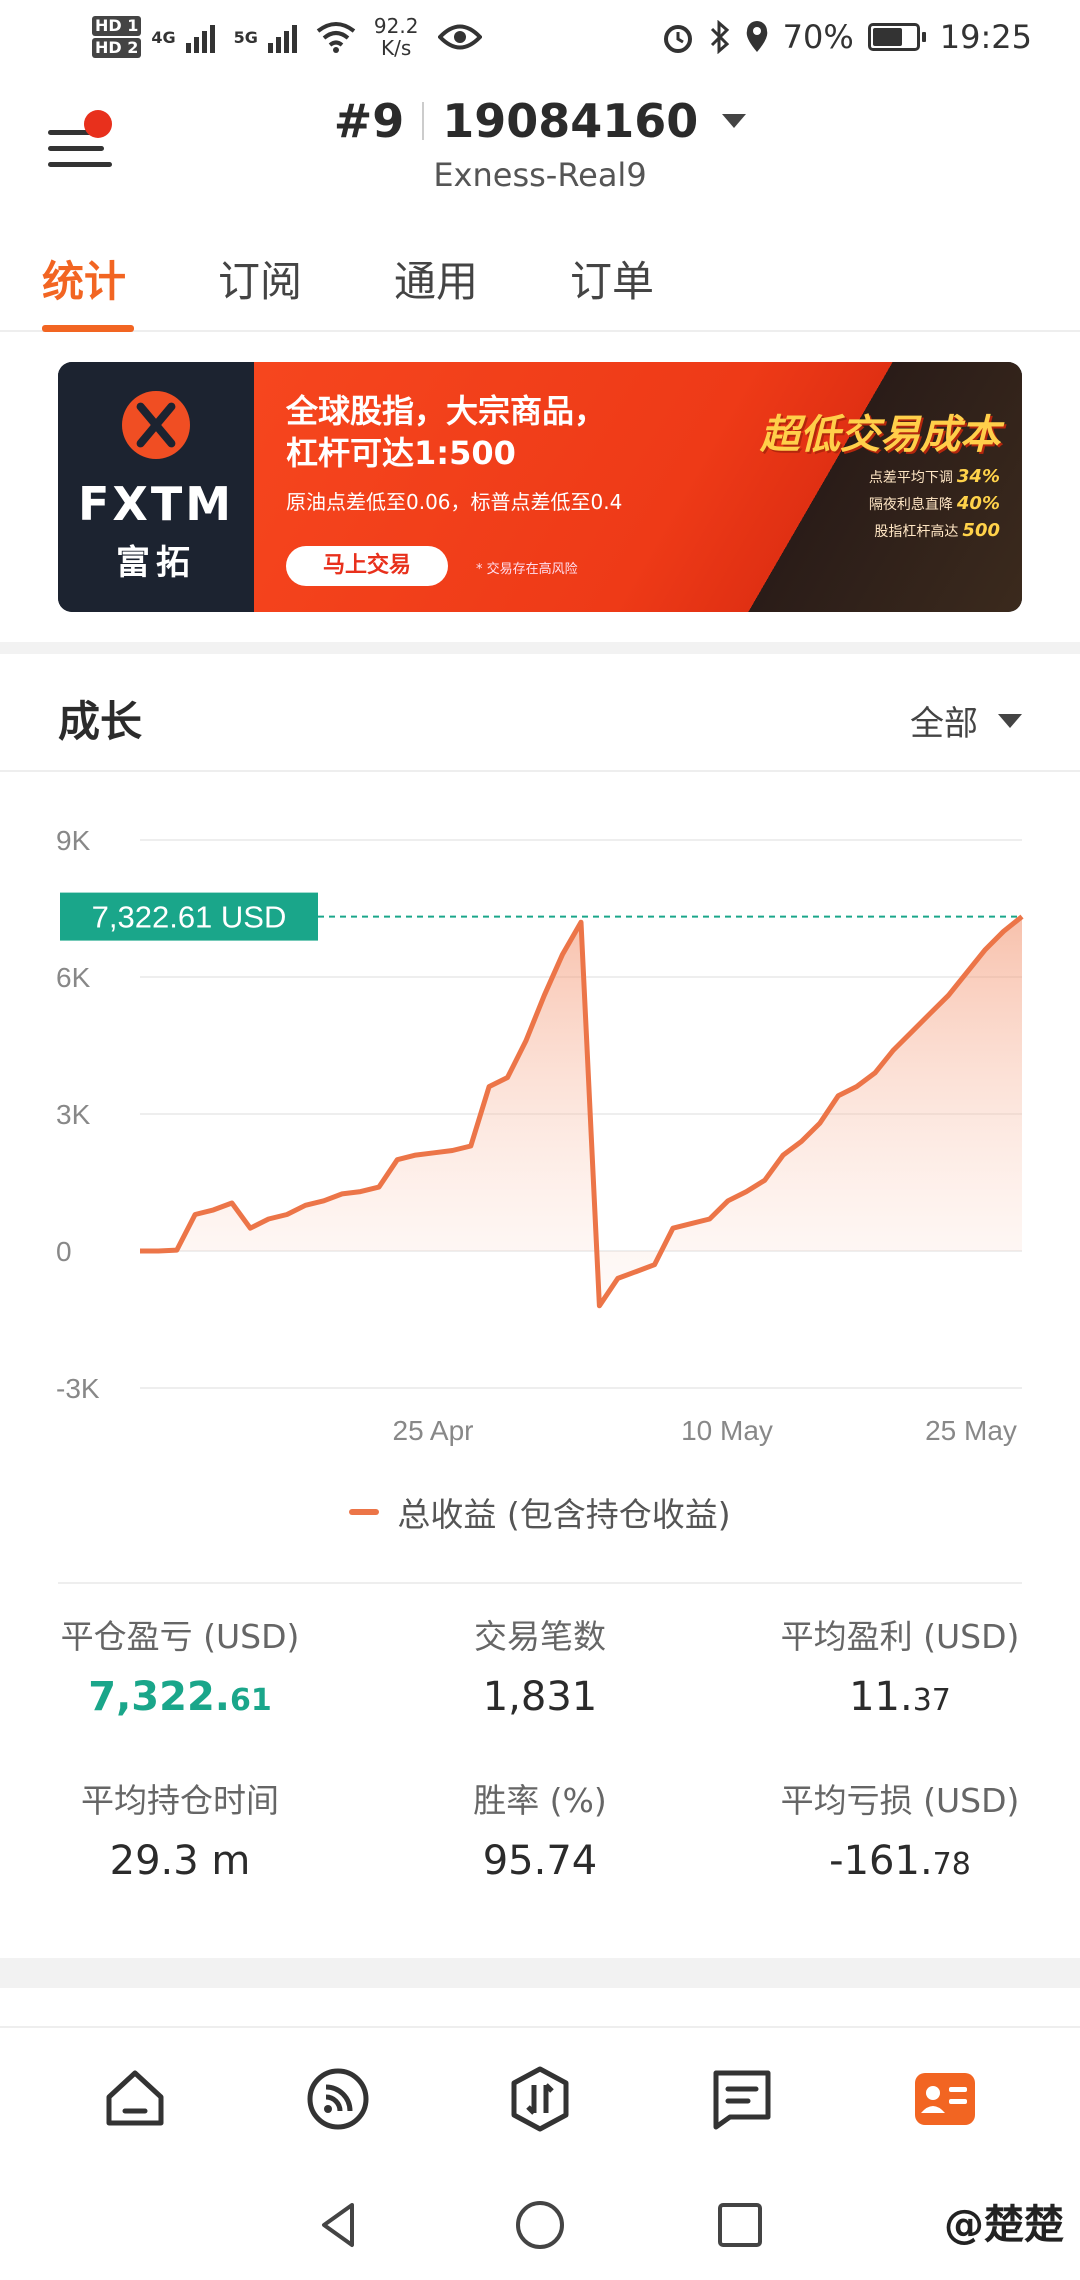 The height and width of the screenshot is (2280, 1080). I want to click on banner-stat-2-value: 40%, so click(978, 503).